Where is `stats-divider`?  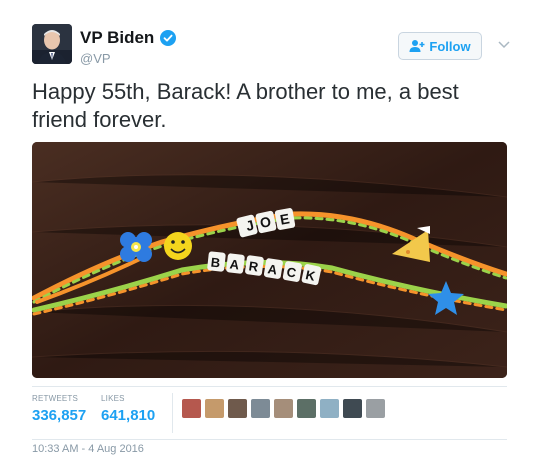
stats-divider is located at coordinates (172, 413).